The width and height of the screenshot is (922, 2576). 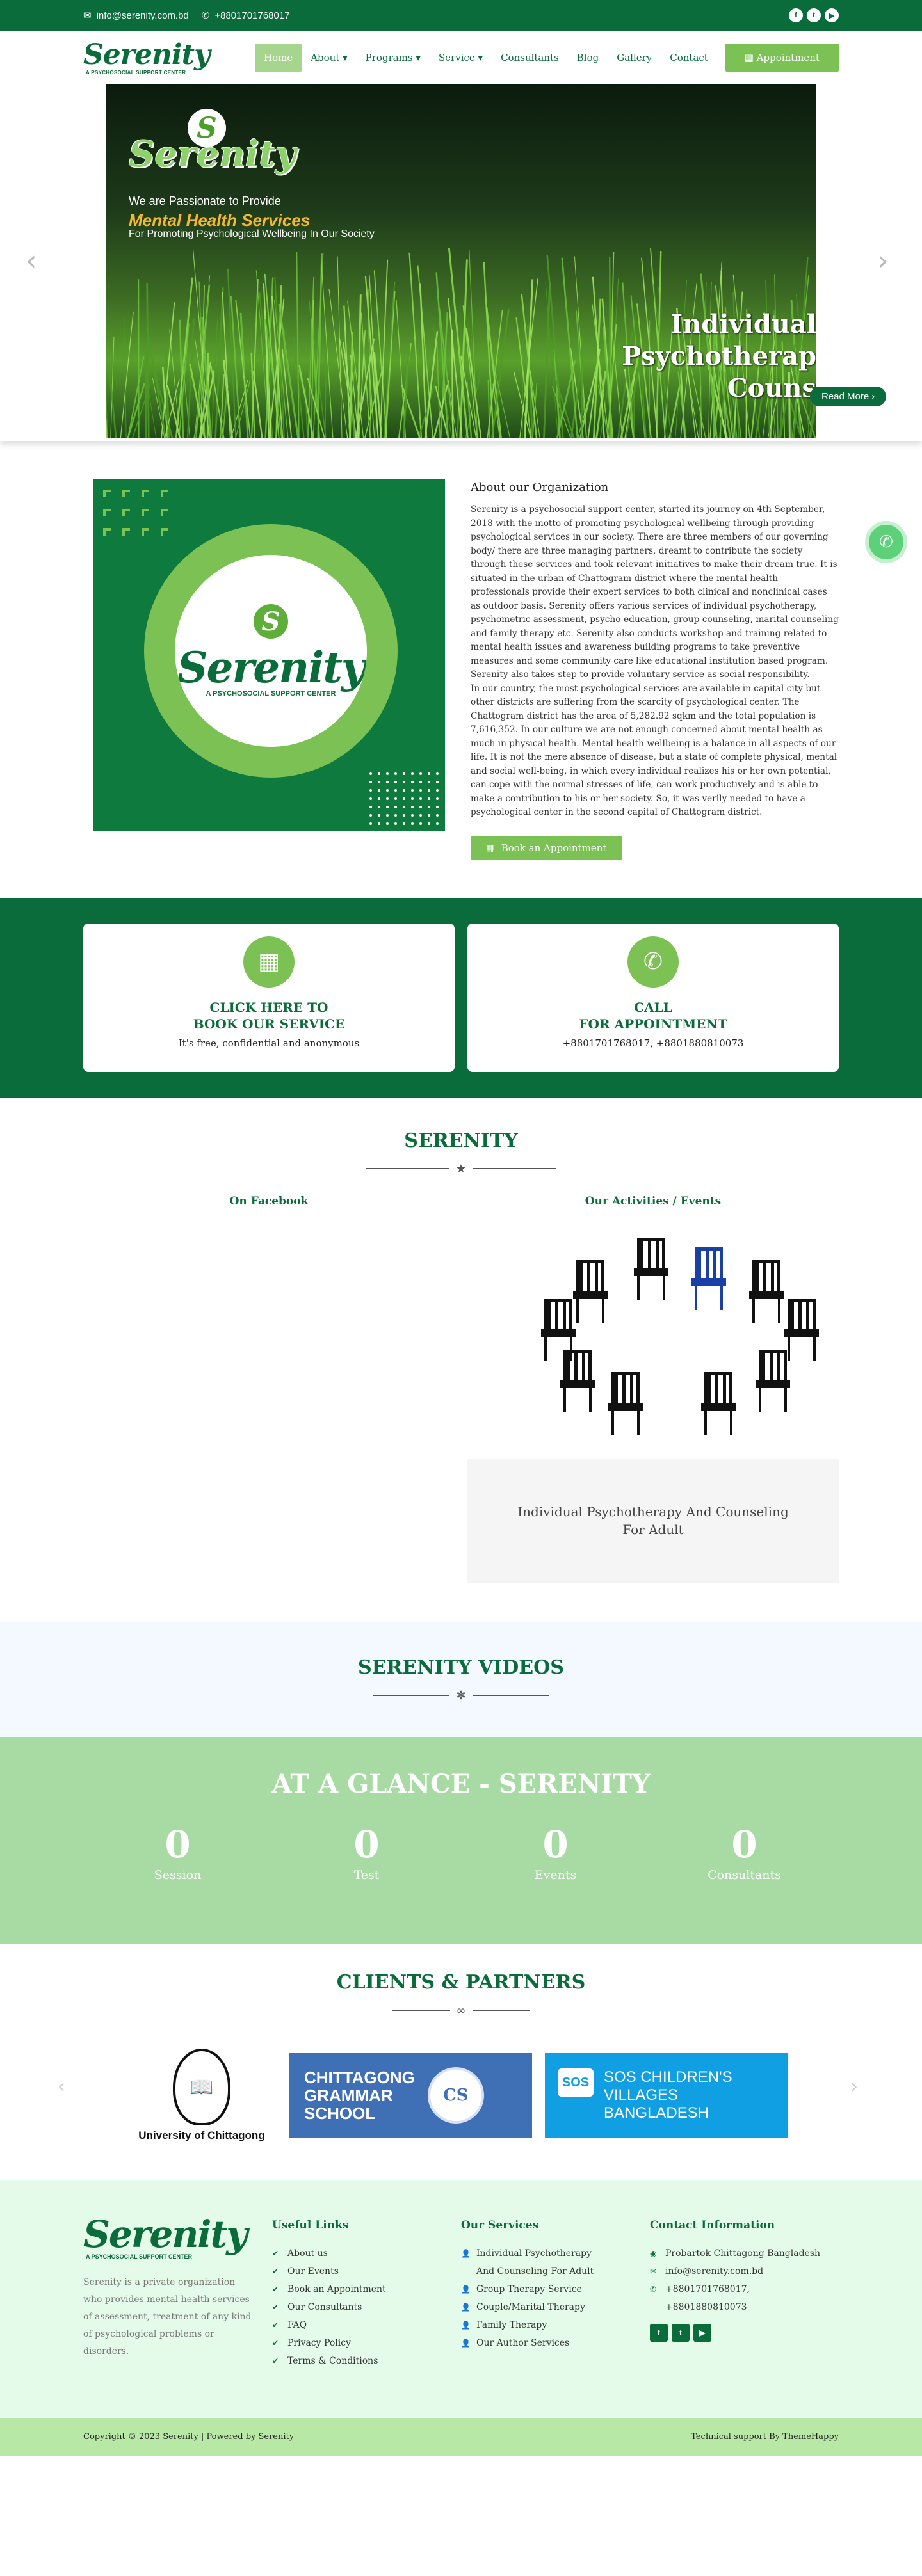 What do you see at coordinates (410, 2095) in the screenshot?
I see `client-chittagong-grammar-school: CHITTAGONG GRAMMAR SCHOOL CS` at bounding box center [410, 2095].